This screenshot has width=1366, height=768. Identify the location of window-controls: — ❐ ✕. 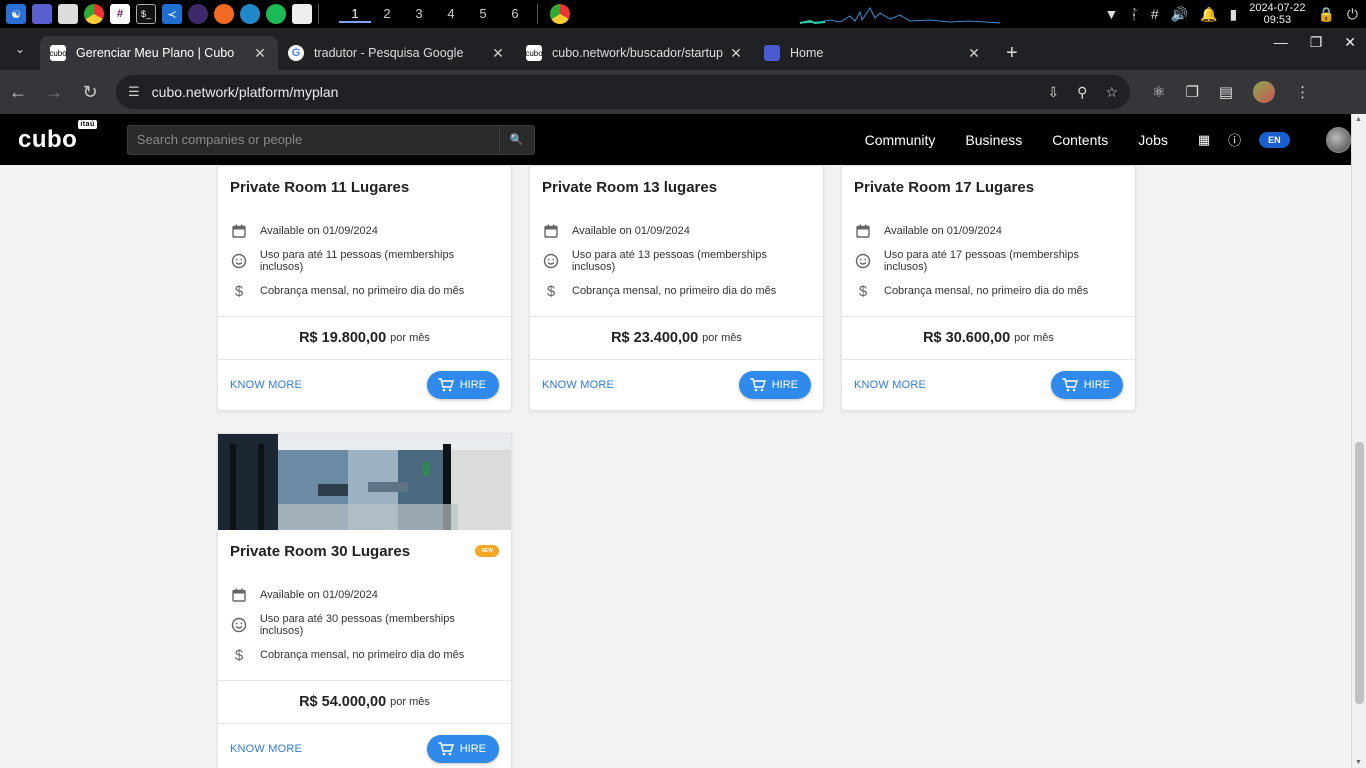
(1315, 42).